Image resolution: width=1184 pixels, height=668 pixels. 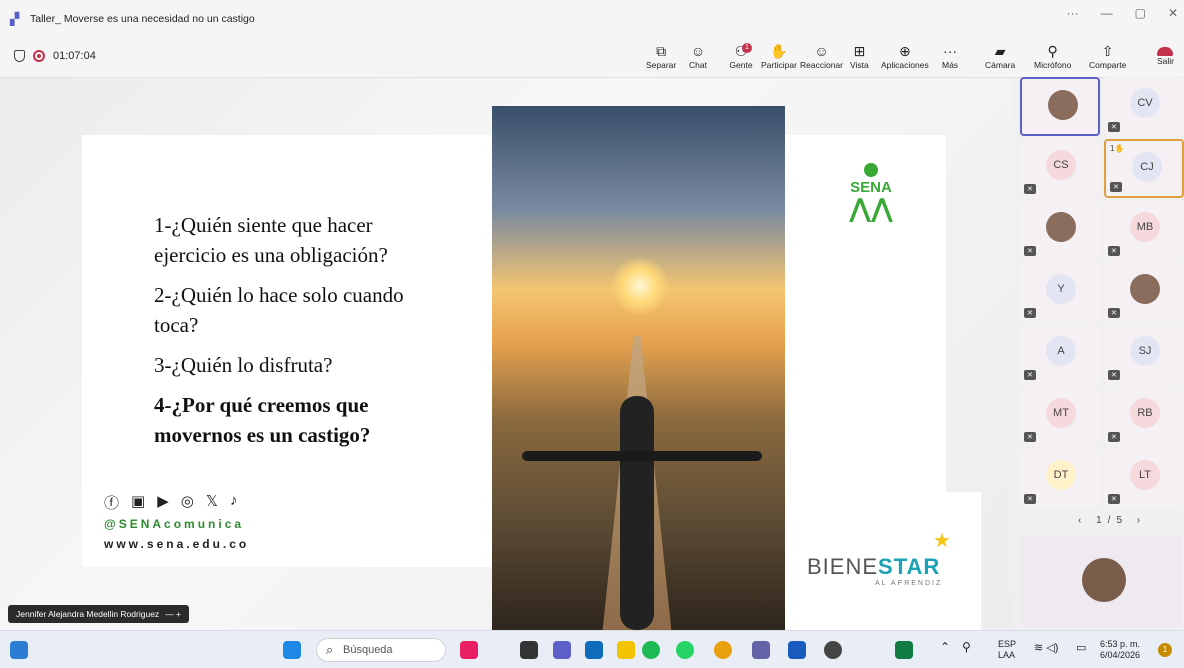 What do you see at coordinates (723, 650) in the screenshot?
I see `chrome-icon` at bounding box center [723, 650].